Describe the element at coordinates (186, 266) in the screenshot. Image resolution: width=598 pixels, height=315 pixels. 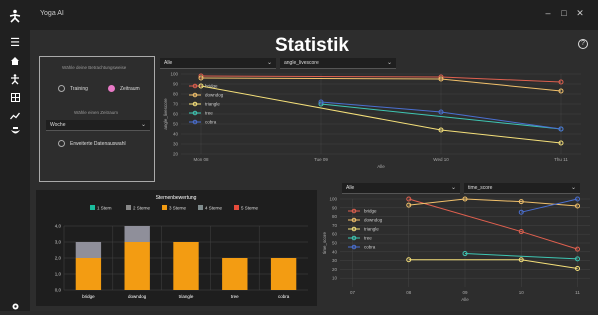
I see `bar-triangle` at that location.